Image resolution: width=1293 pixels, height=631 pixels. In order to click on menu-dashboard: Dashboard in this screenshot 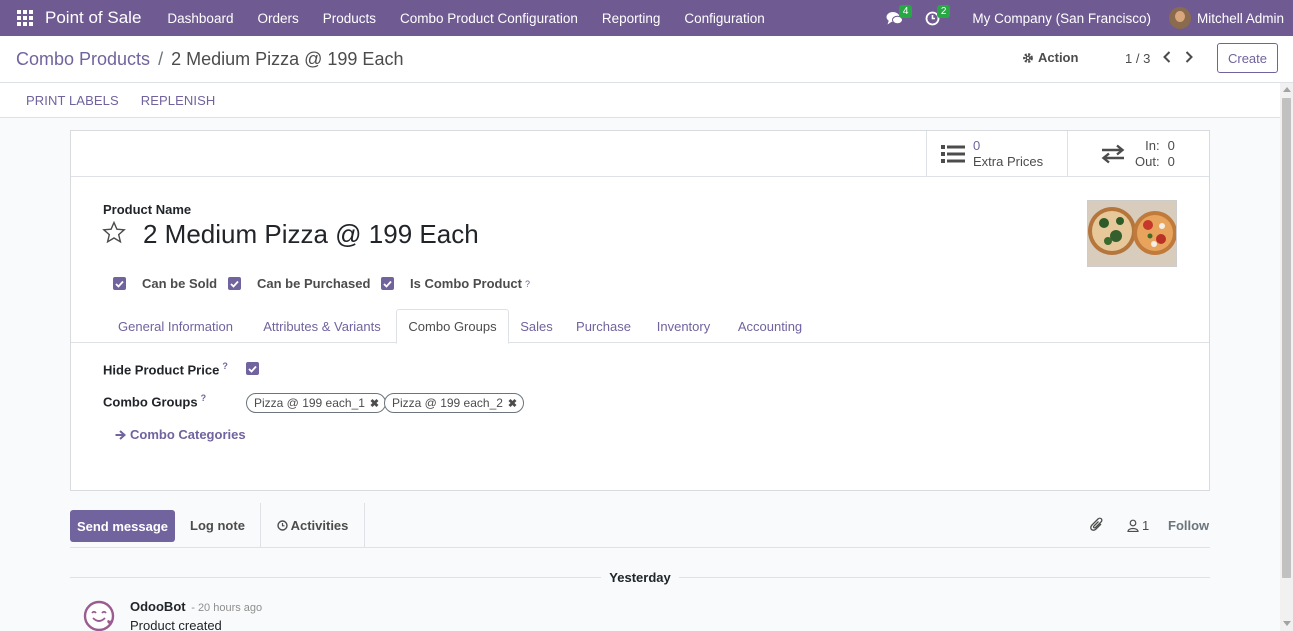, I will do `click(200, 18)`.